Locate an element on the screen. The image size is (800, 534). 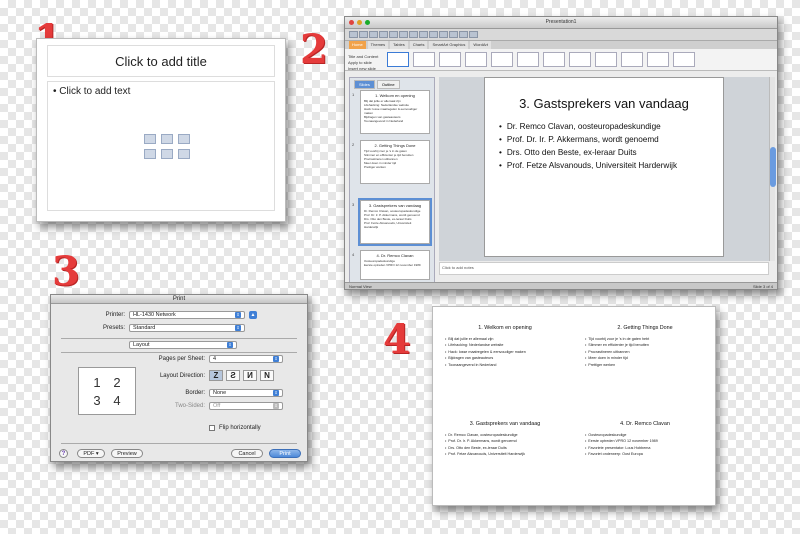
expand-dialog-icon: ▲ is located at coordinates (253, 315).